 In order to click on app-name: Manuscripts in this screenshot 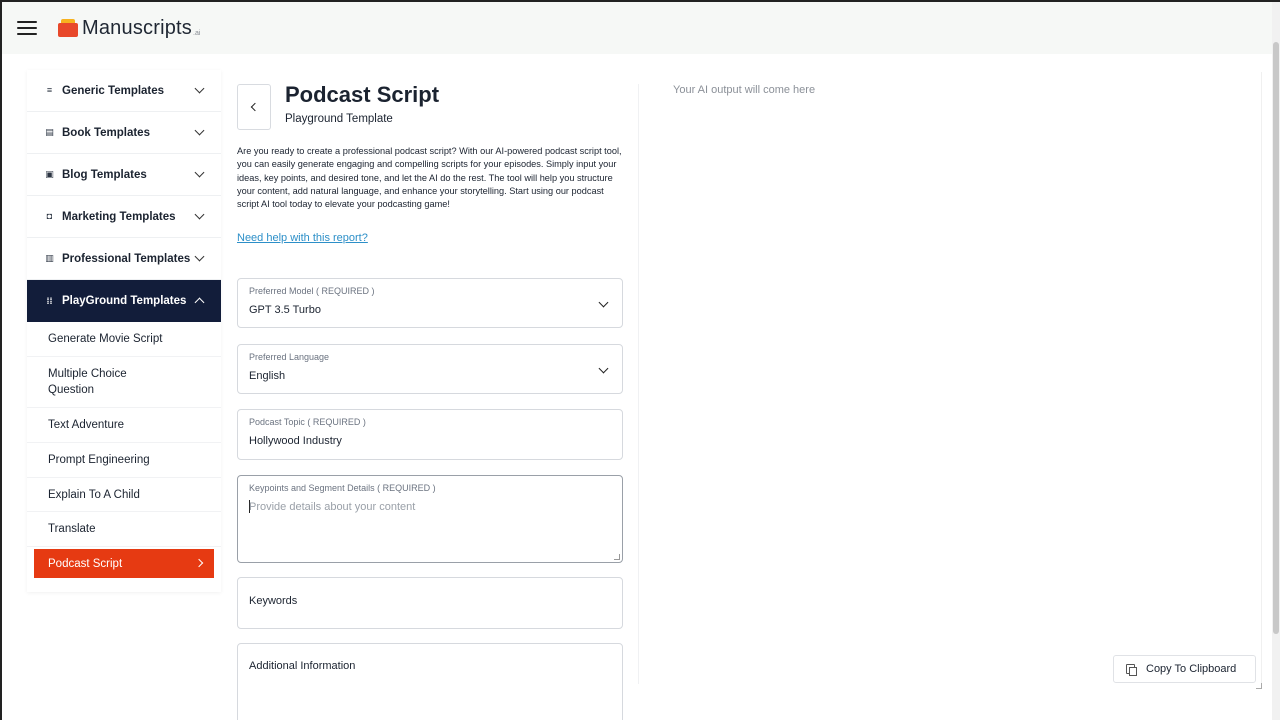, I will do `click(137, 27)`.